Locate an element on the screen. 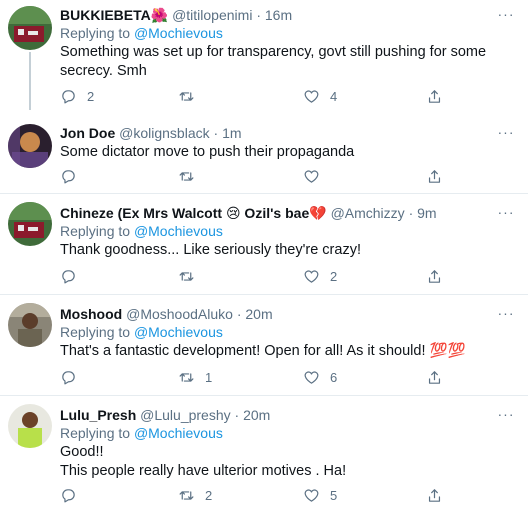  timestamp: 9m is located at coordinates (426, 213).